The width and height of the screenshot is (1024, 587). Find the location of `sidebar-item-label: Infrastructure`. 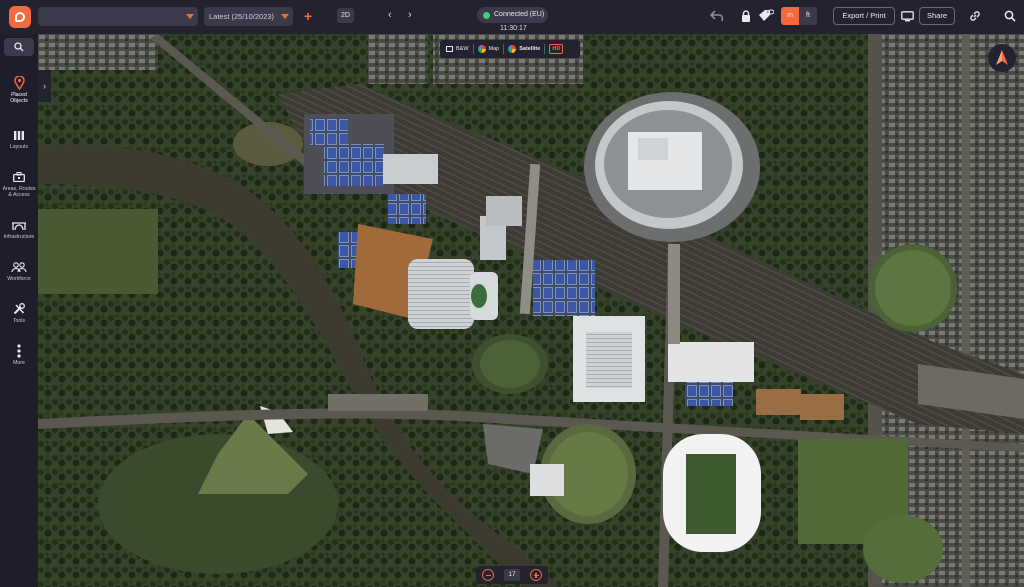

sidebar-item-label: Infrastructure is located at coordinates (19, 237).